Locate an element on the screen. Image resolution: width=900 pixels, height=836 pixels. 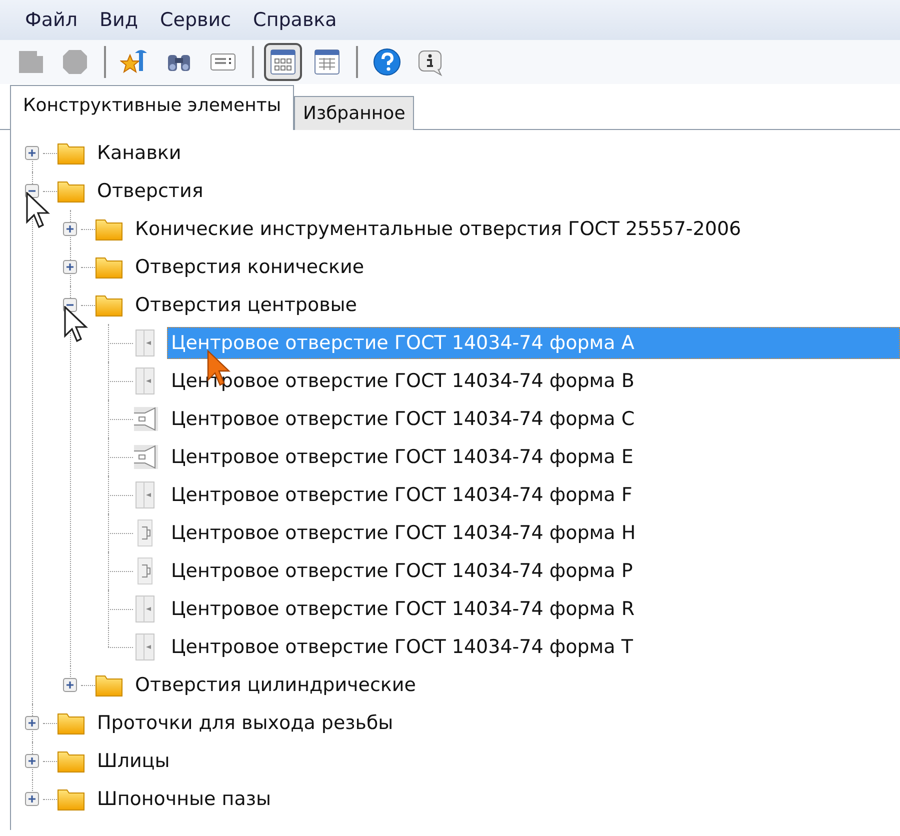
tree-item: Центровое отверстие ГОСТ 14034-74 форма T is located at coordinates (402, 647).